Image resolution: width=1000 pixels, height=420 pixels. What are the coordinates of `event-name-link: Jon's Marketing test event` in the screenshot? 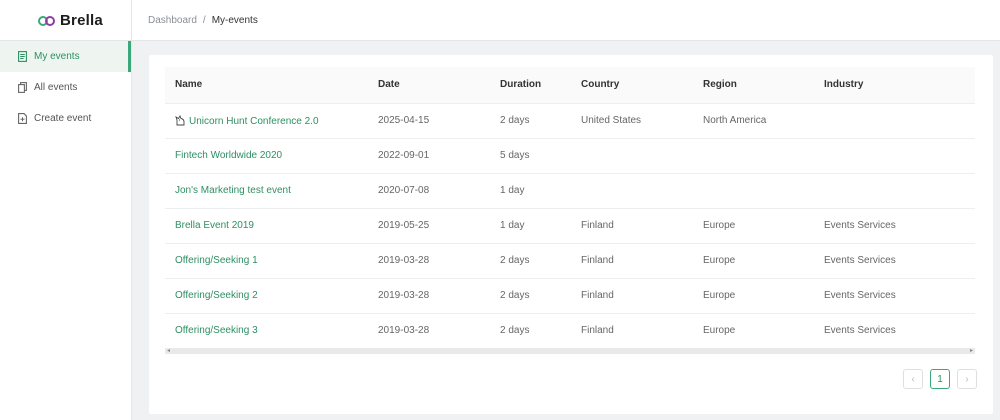 It's located at (266, 191).